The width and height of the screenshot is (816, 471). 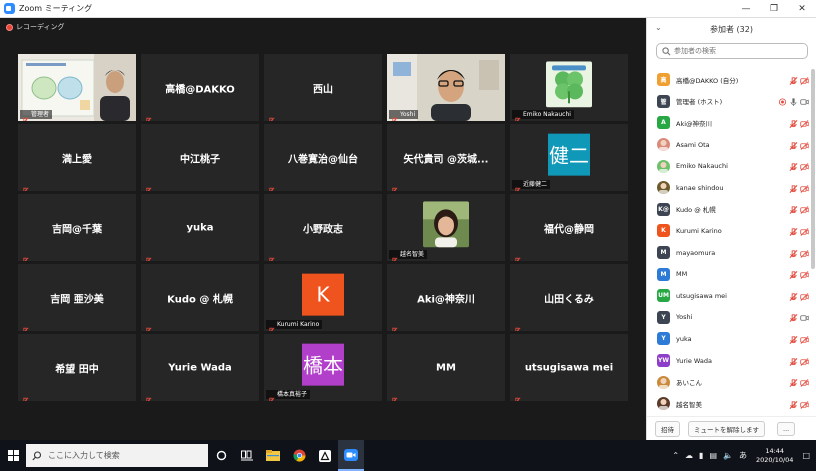 What do you see at coordinates (699, 102) in the screenshot?
I see `participant-list-name: 管理者 (ホスト)` at bounding box center [699, 102].